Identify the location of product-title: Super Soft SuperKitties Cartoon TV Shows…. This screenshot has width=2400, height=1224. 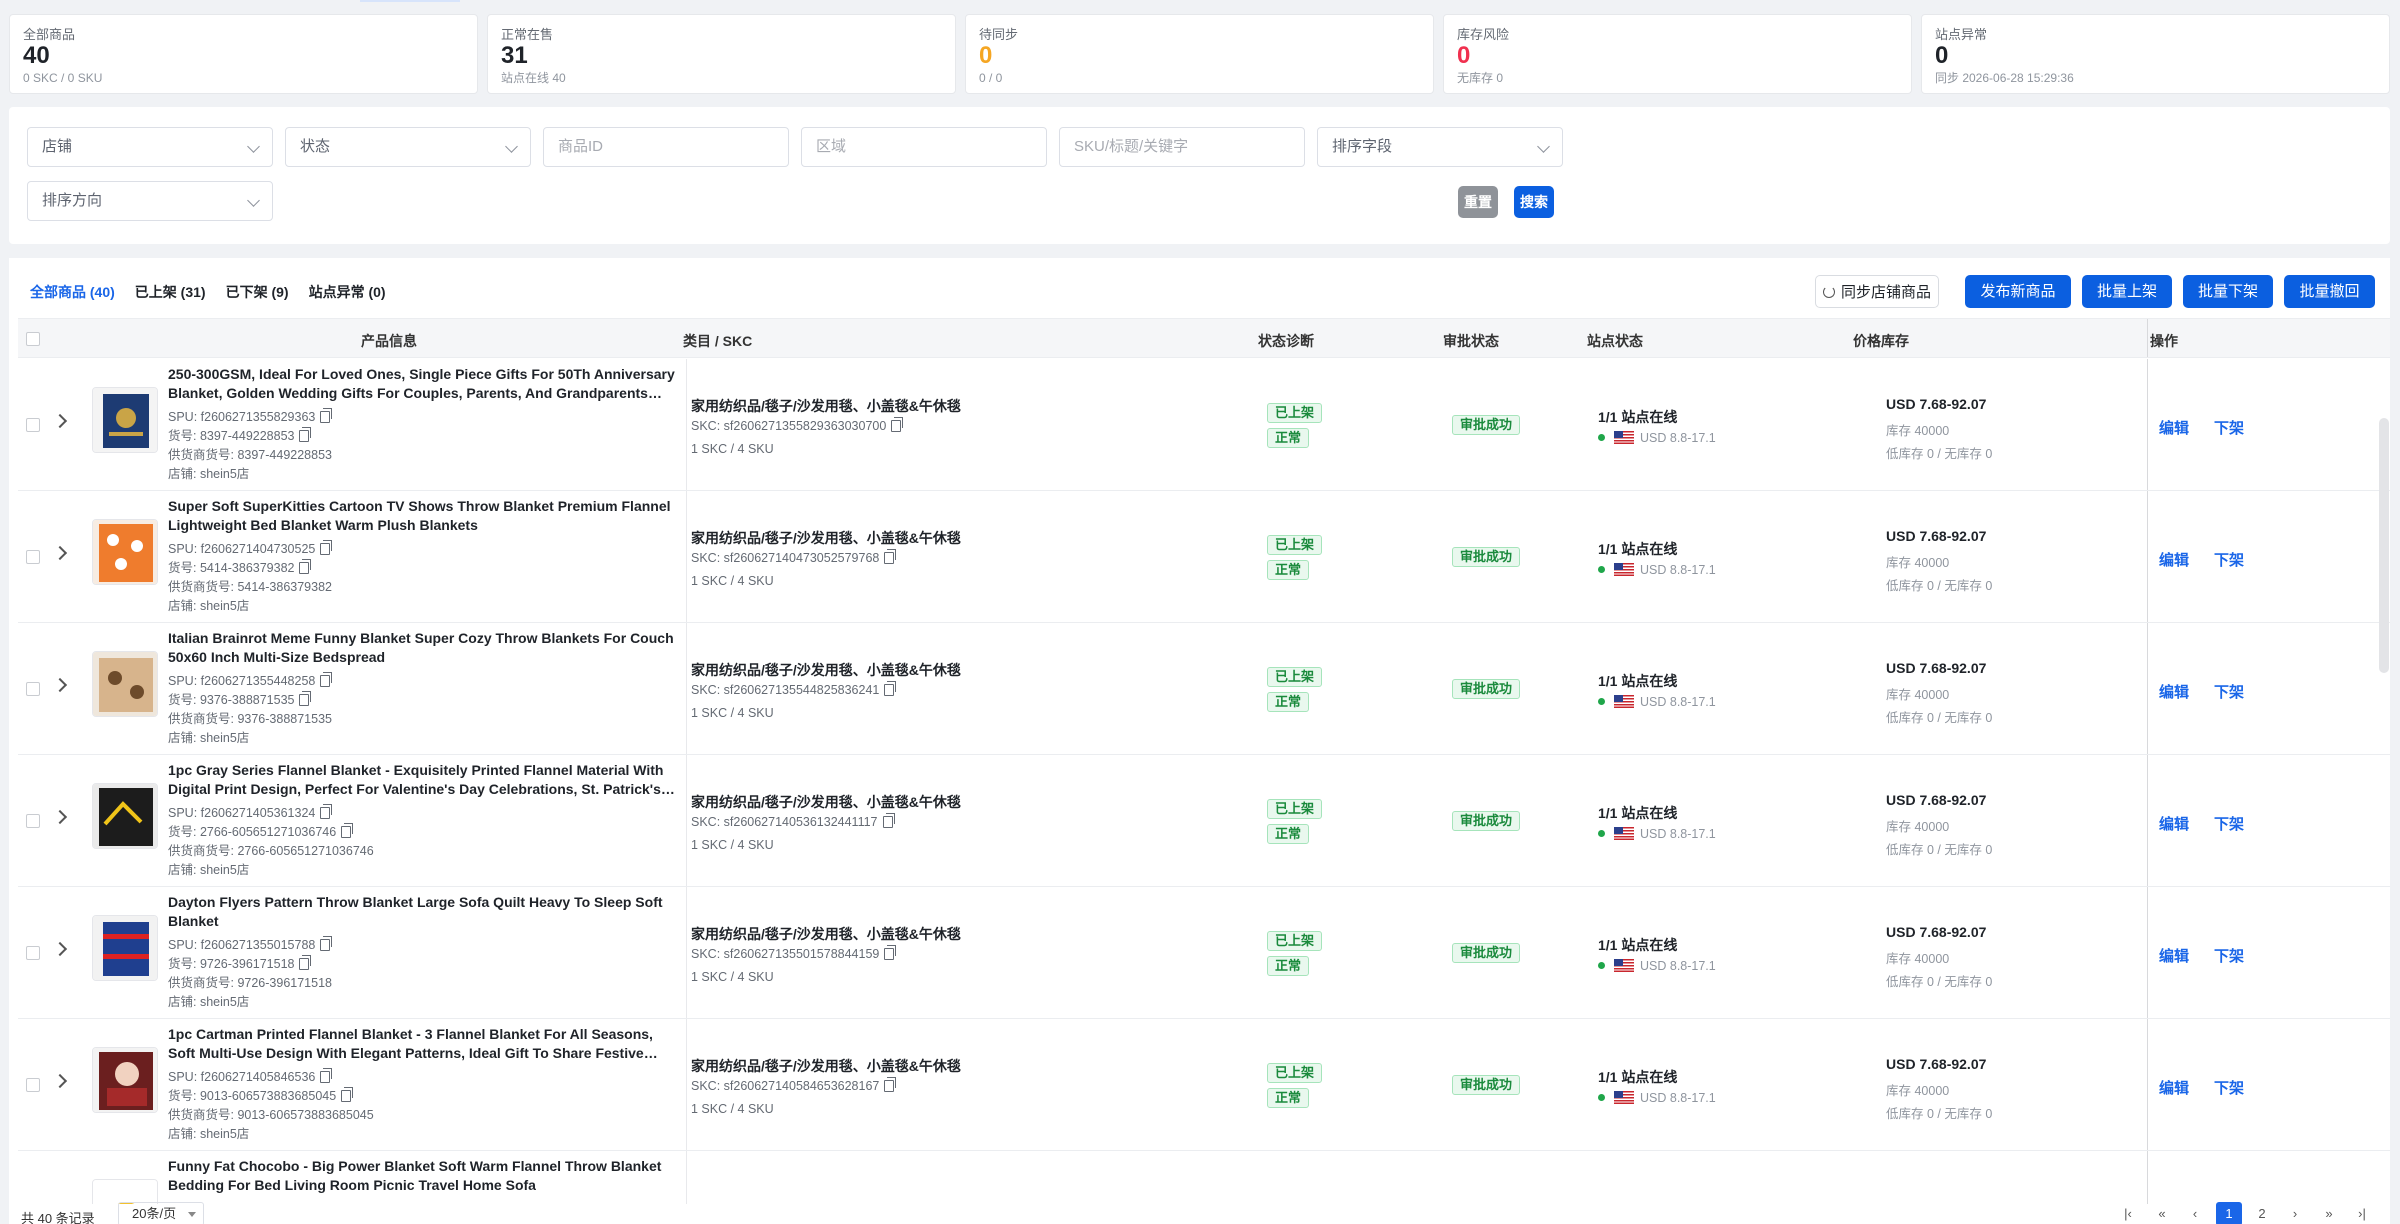
(423, 516).